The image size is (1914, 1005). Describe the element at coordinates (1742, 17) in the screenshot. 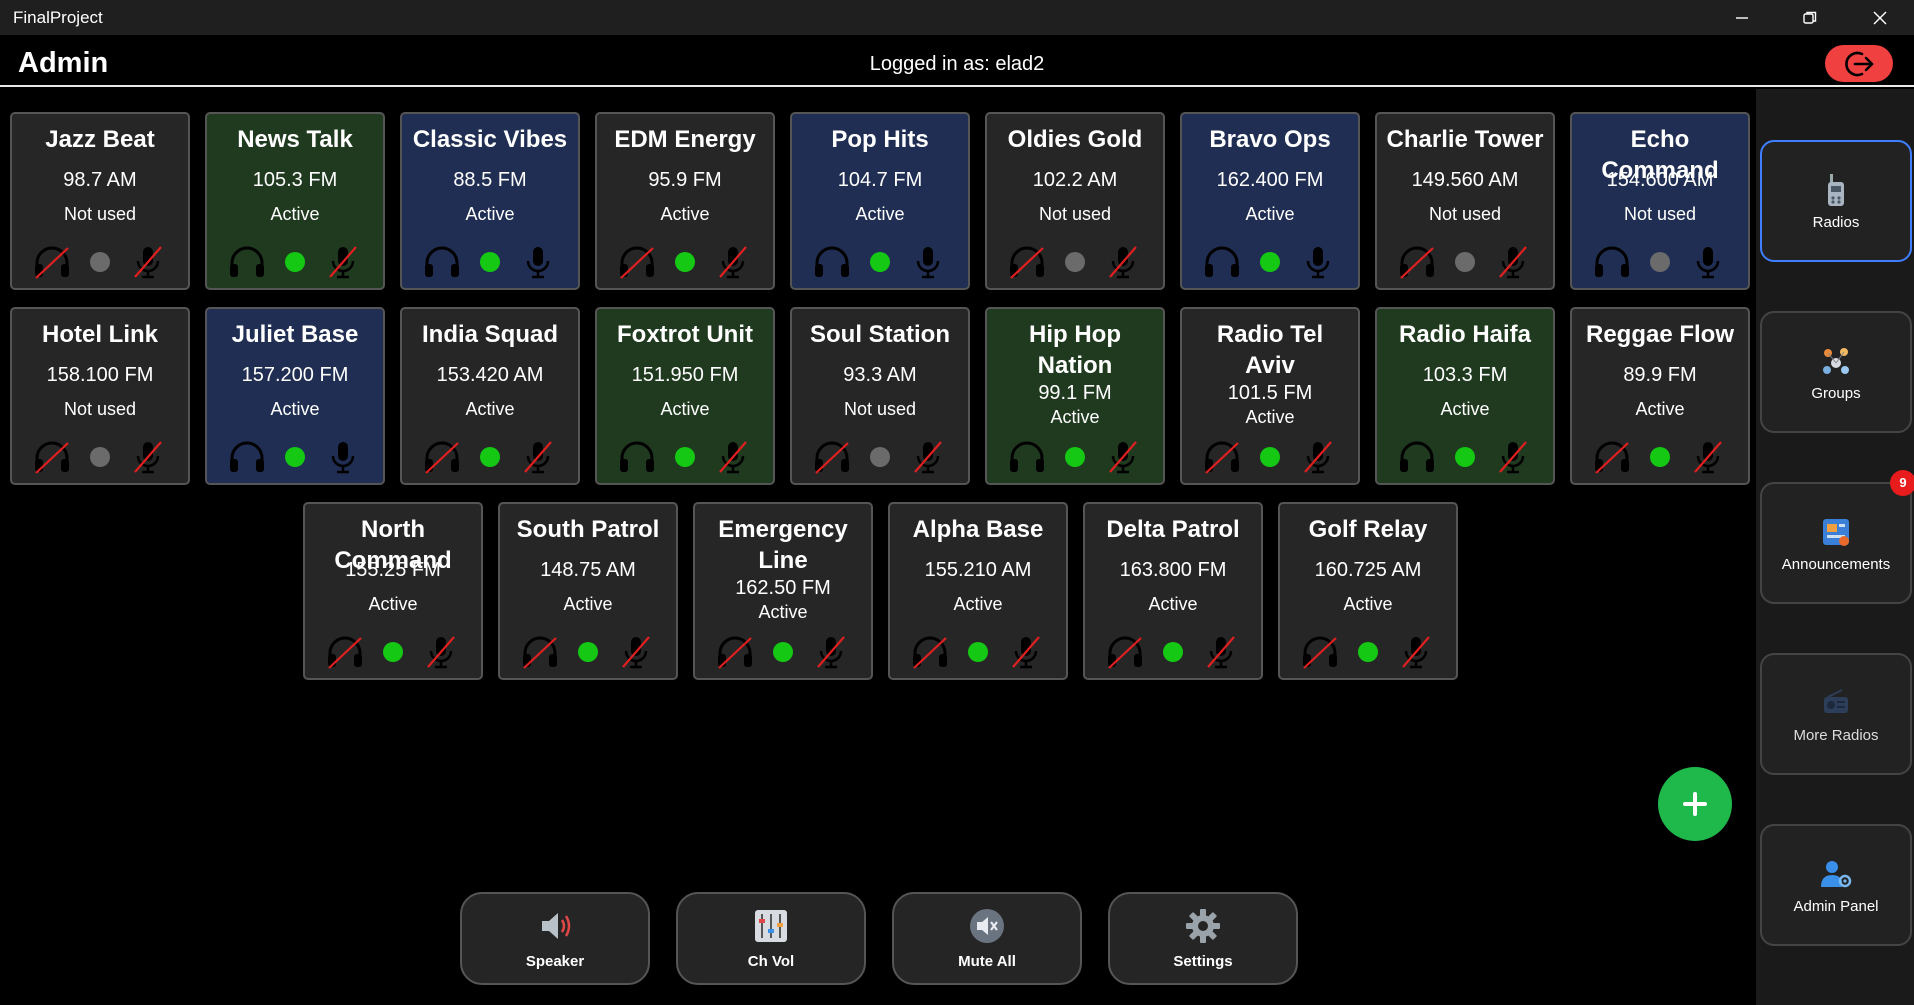

I see `minimize-button` at that location.